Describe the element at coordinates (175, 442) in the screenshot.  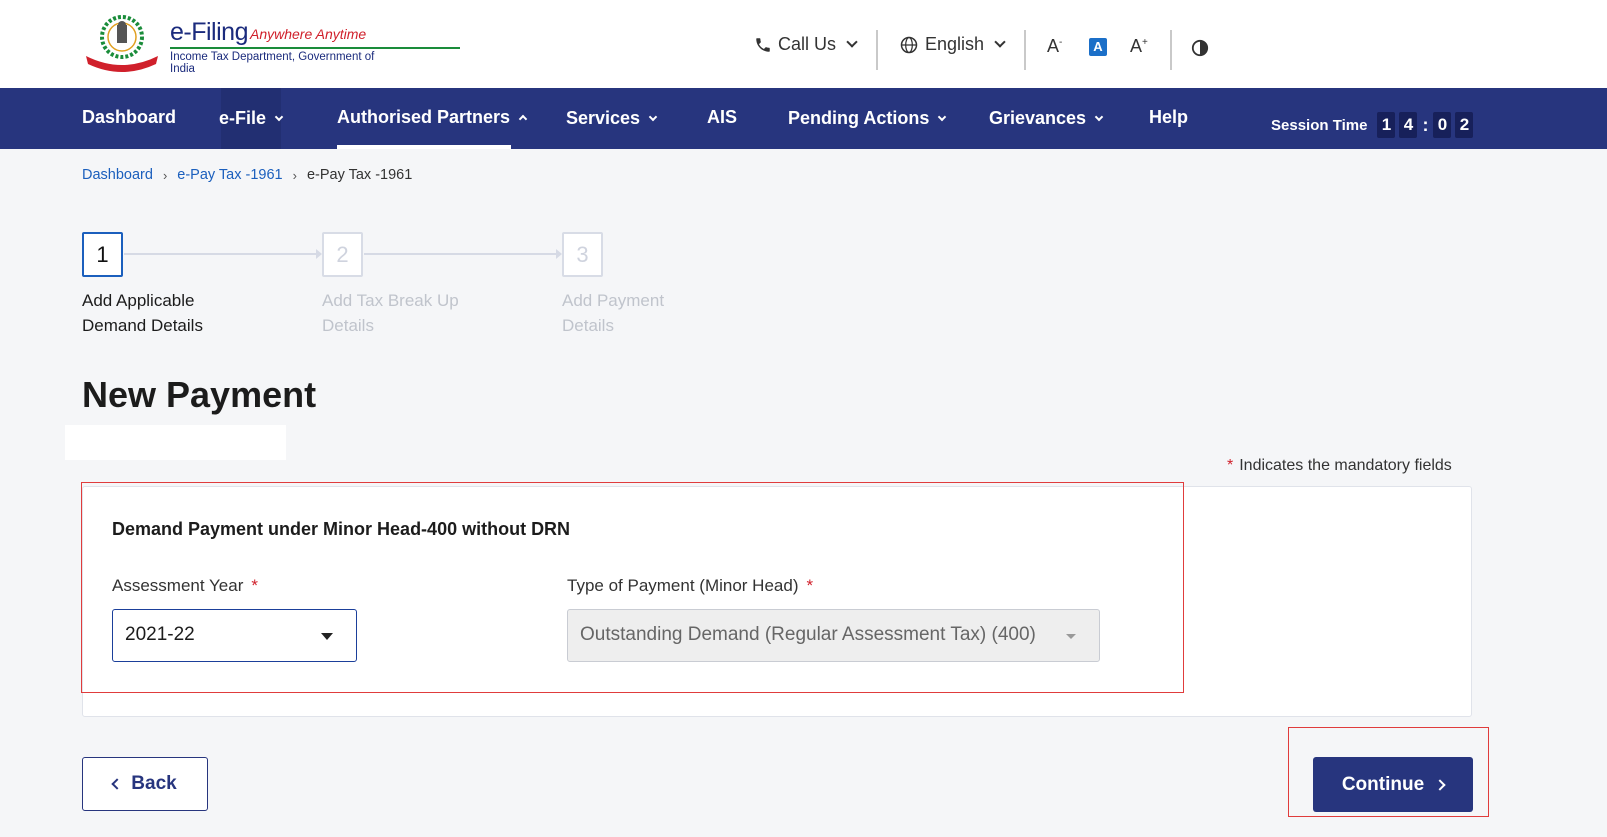
I see `blank-area` at that location.